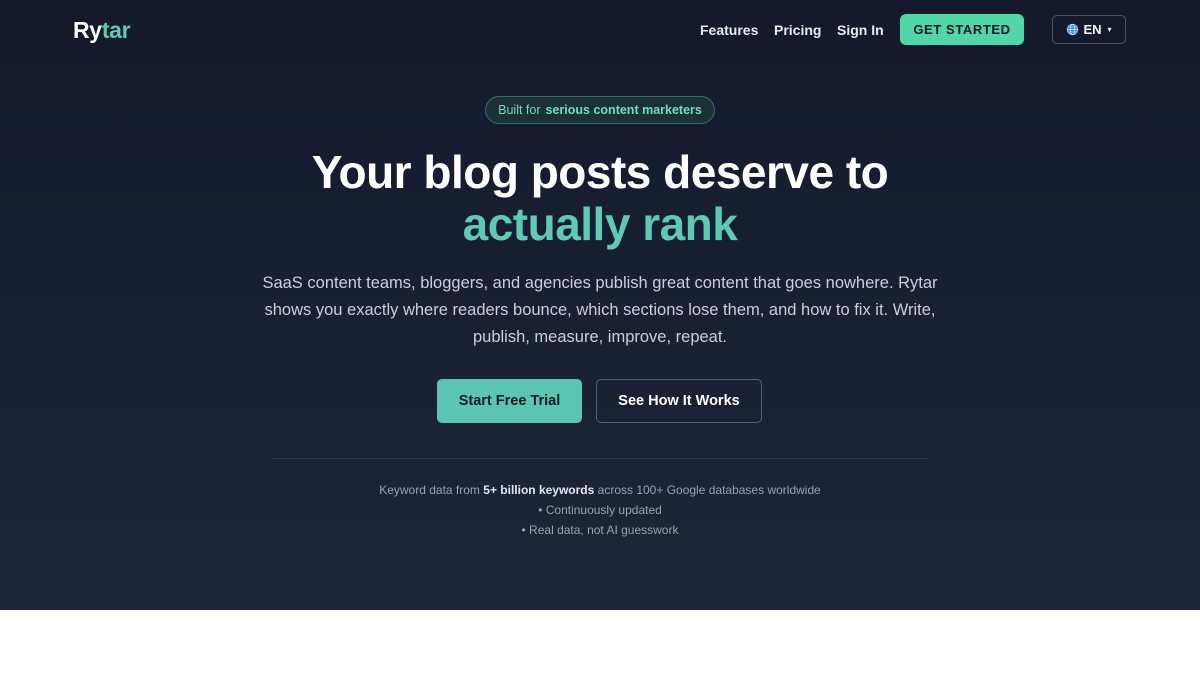  What do you see at coordinates (729, 30) in the screenshot?
I see `nav-link-features: Features` at bounding box center [729, 30].